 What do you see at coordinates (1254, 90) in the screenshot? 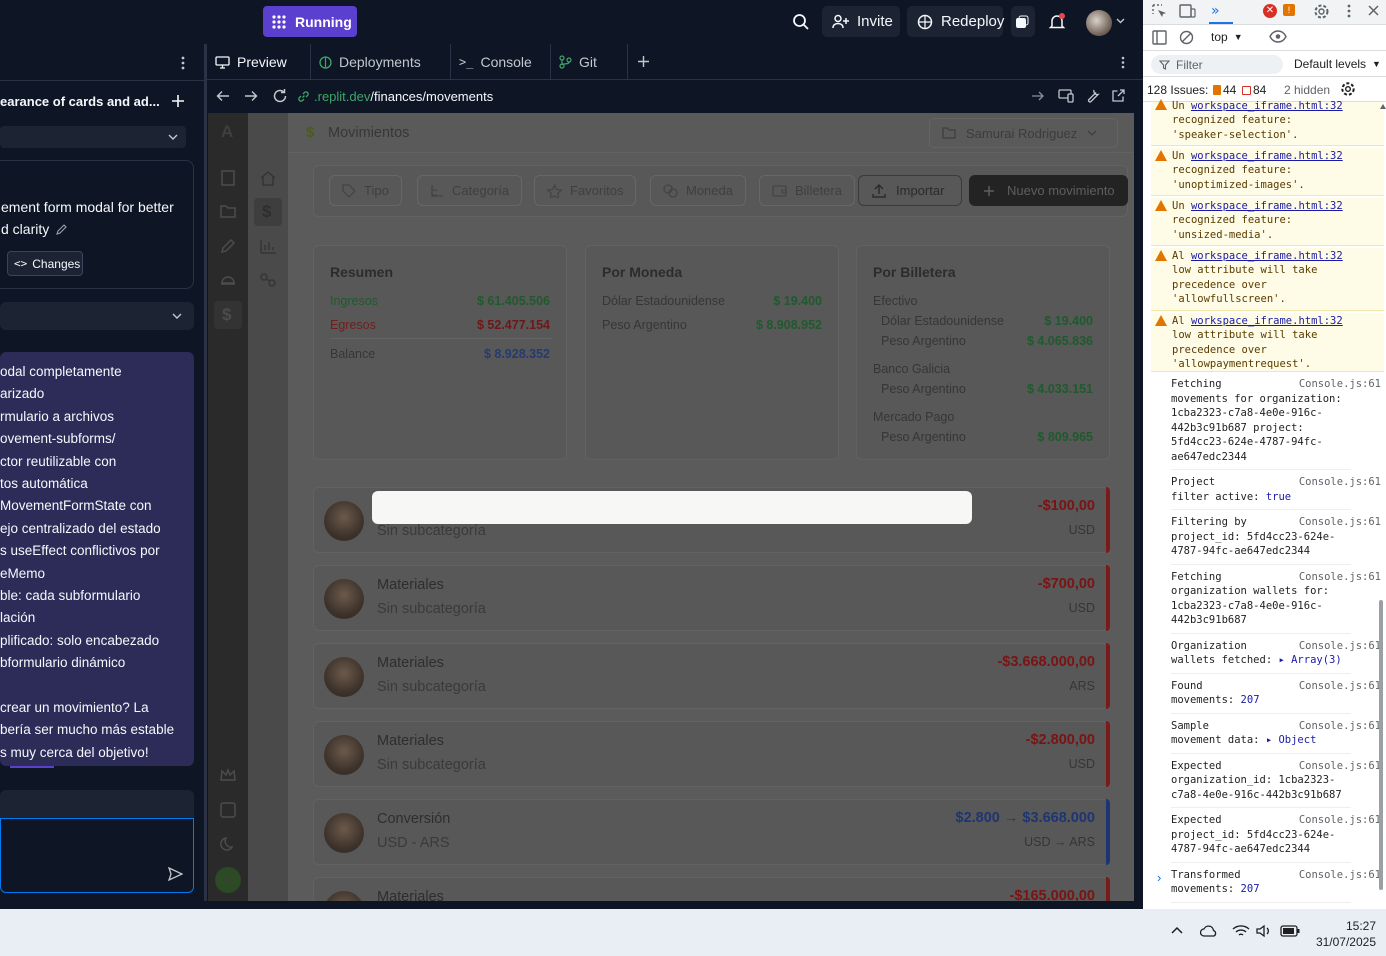
I see `issues-info-badge: 84` at bounding box center [1254, 90].